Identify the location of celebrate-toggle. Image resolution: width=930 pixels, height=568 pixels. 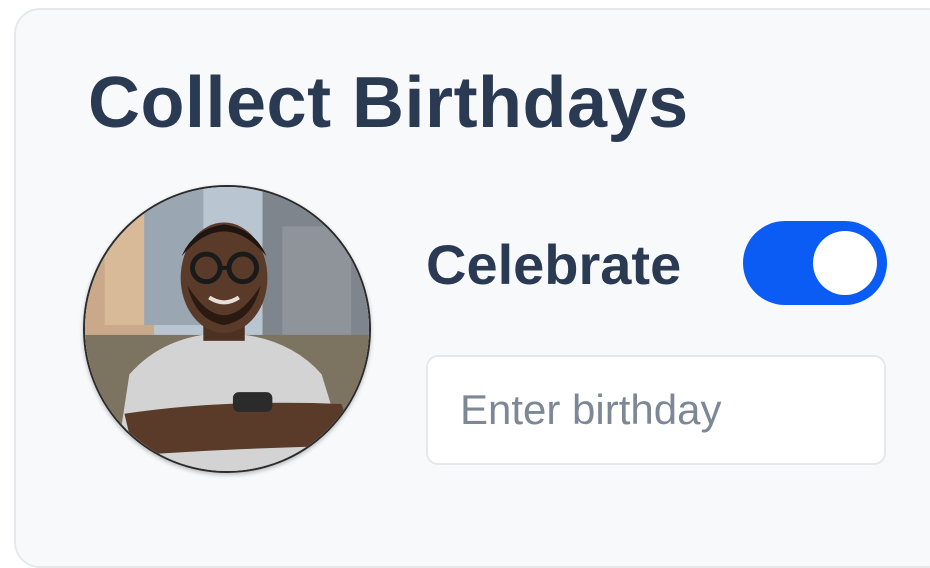
(815, 263).